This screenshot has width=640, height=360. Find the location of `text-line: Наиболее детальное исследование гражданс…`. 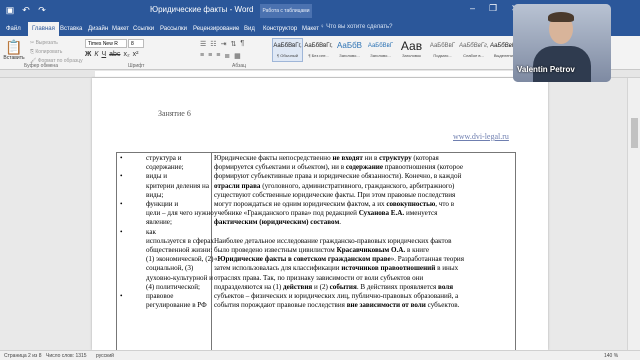

text-line: Наиболее детальное исследование гражданс… is located at coordinates (333, 240).